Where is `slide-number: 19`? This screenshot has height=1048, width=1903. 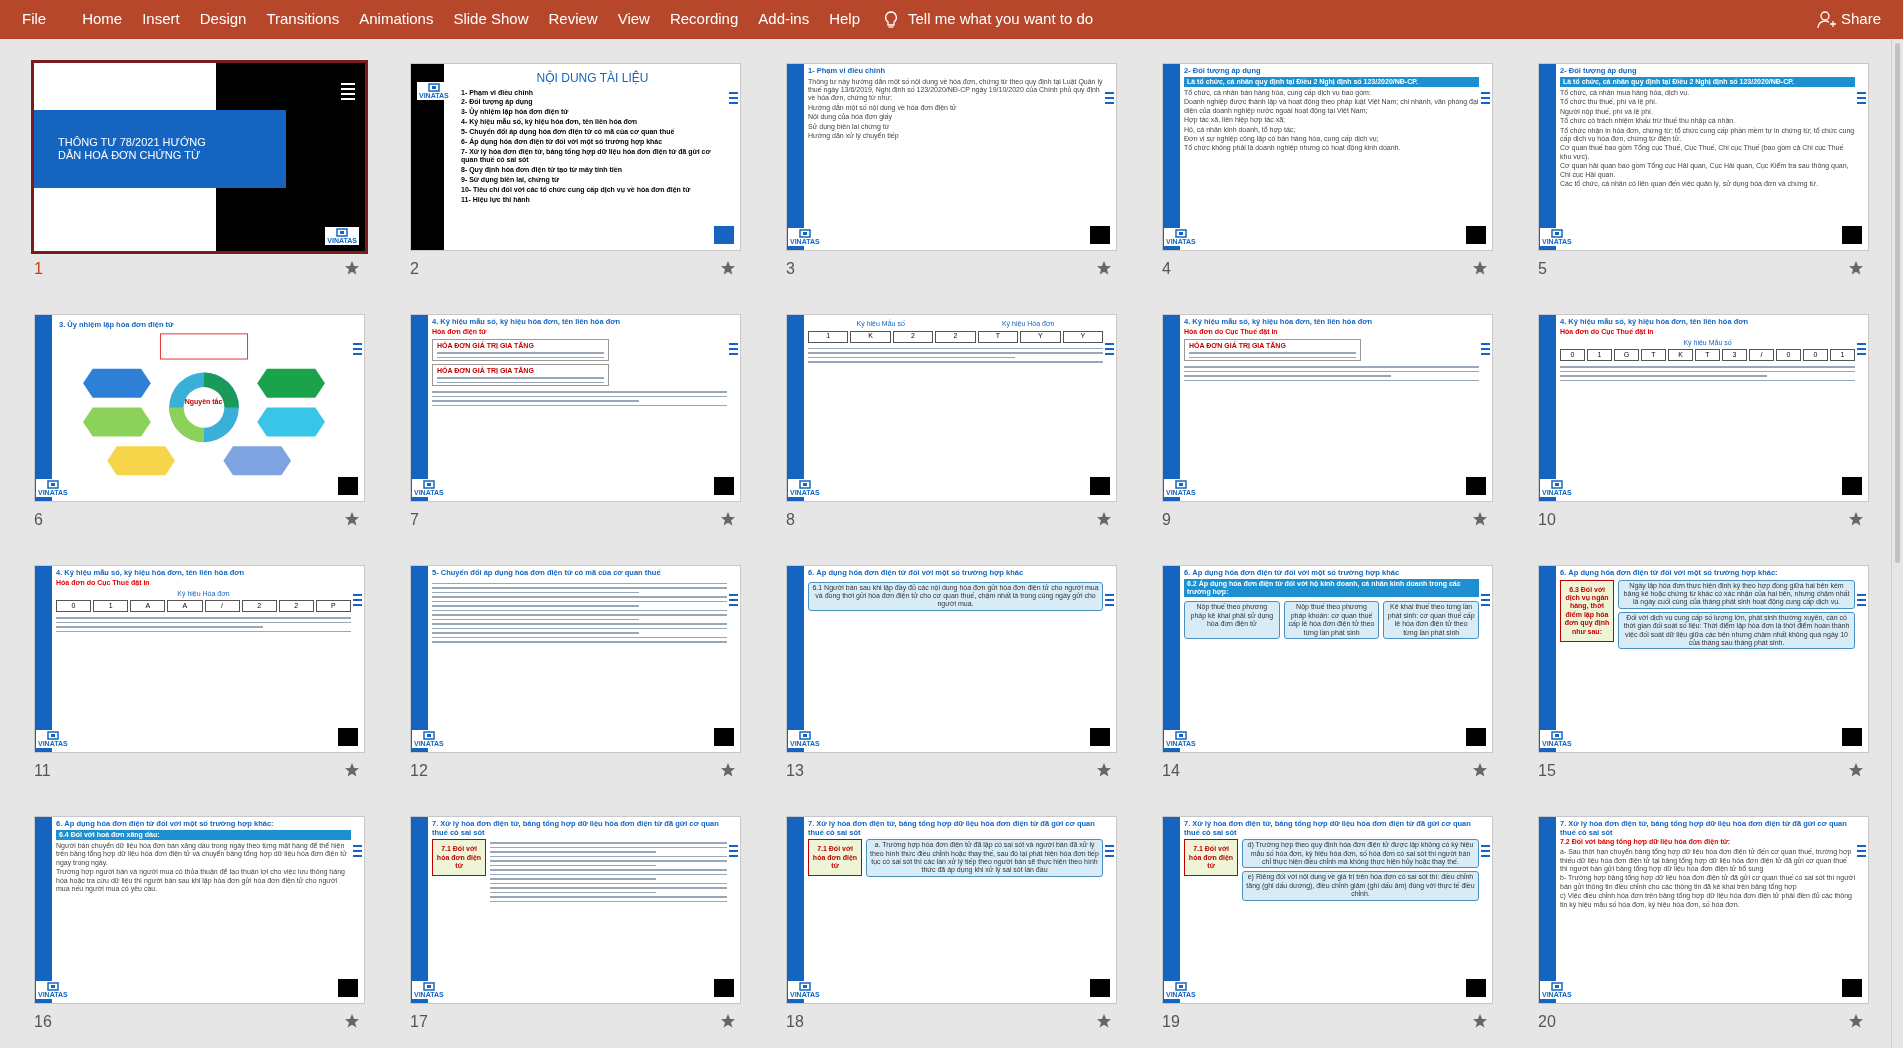 slide-number: 19 is located at coordinates (1171, 1022).